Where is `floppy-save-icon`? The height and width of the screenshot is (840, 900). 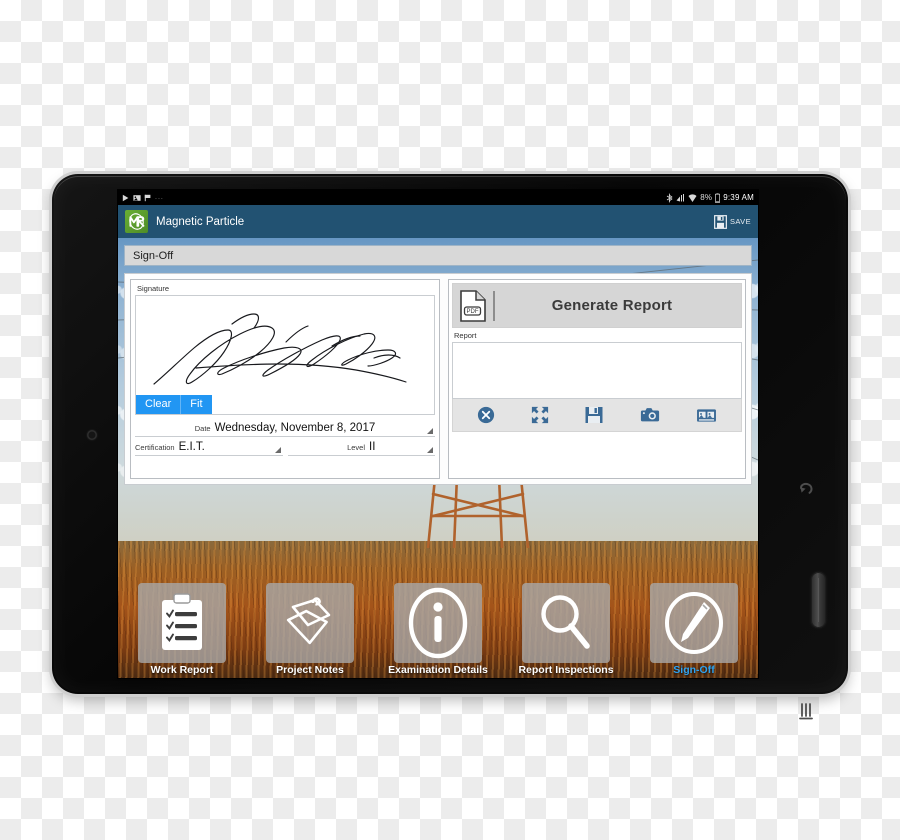
floppy-save-icon is located at coordinates (594, 415).